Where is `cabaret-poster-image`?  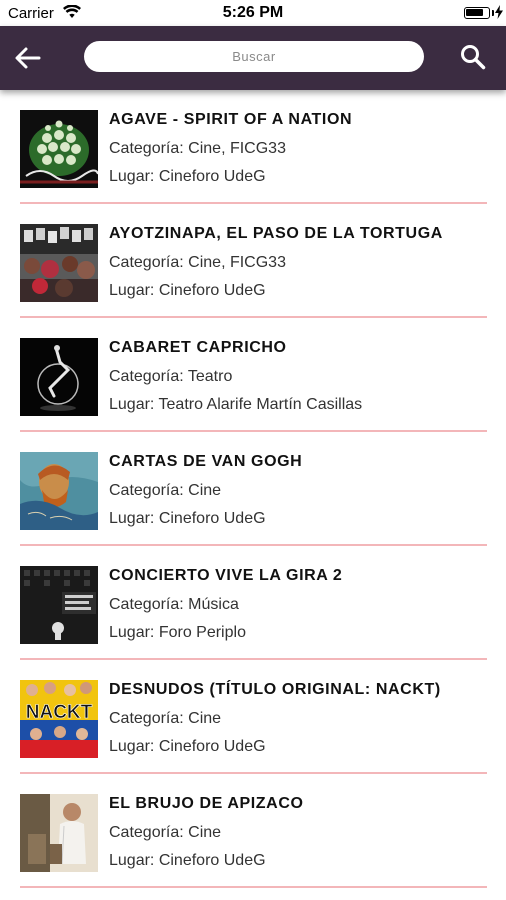 cabaret-poster-image is located at coordinates (59, 377).